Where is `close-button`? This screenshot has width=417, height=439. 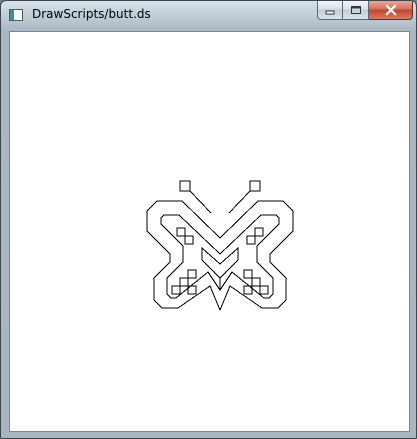 close-button is located at coordinates (391, 10).